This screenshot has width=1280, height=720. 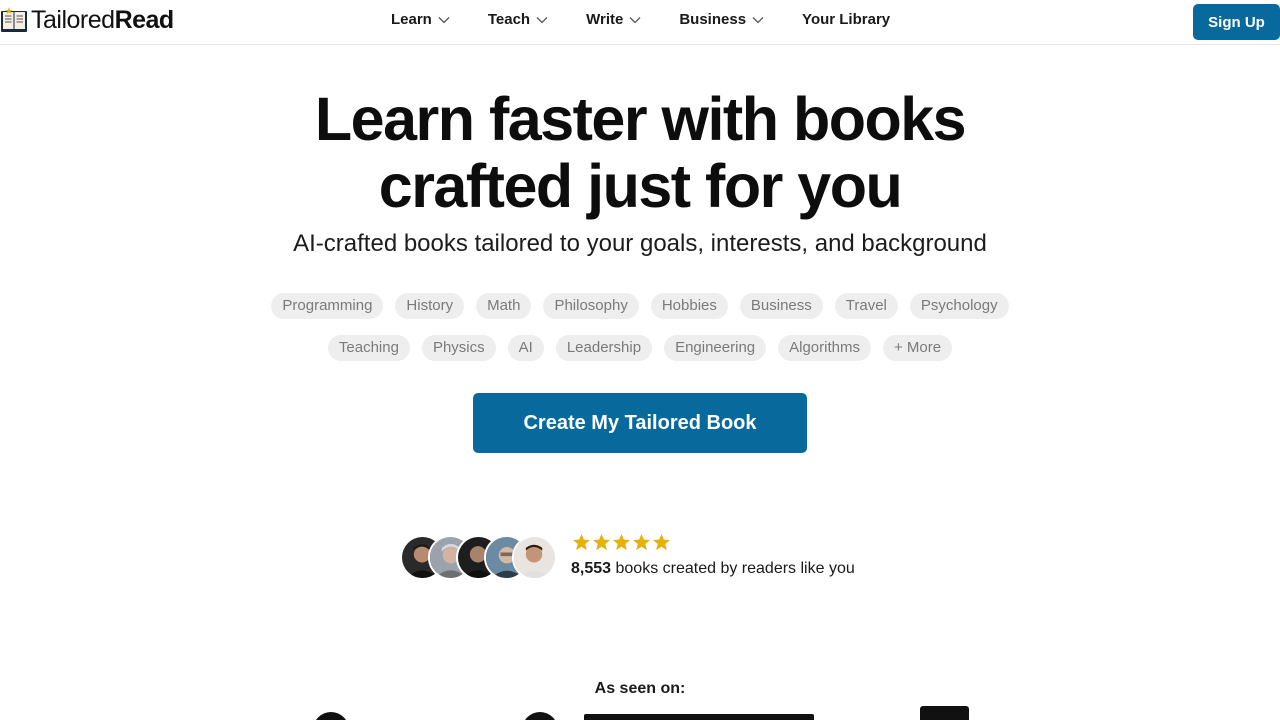 I want to click on nav-business: Business, so click(x=721, y=19).